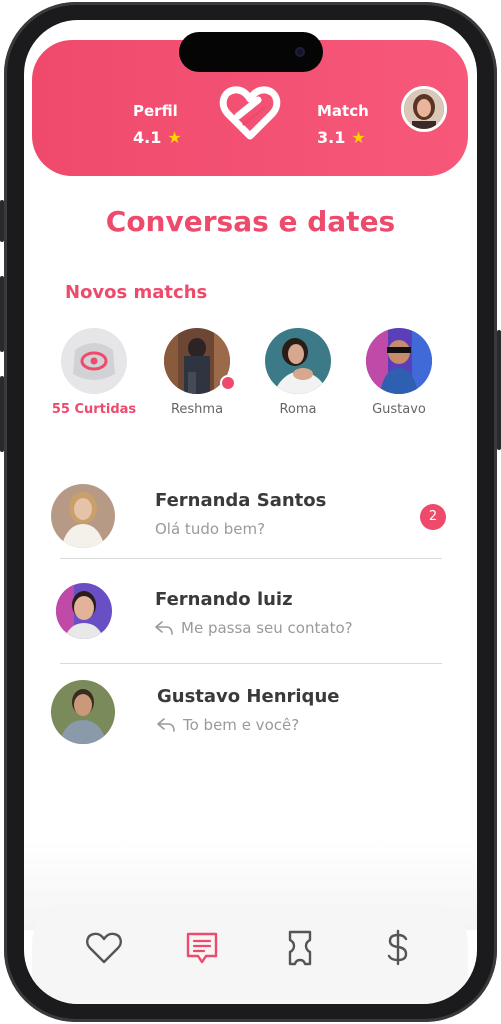 Image resolution: width=501 pixels, height=1024 pixels. I want to click on volume-down-button, so click(2, 414).